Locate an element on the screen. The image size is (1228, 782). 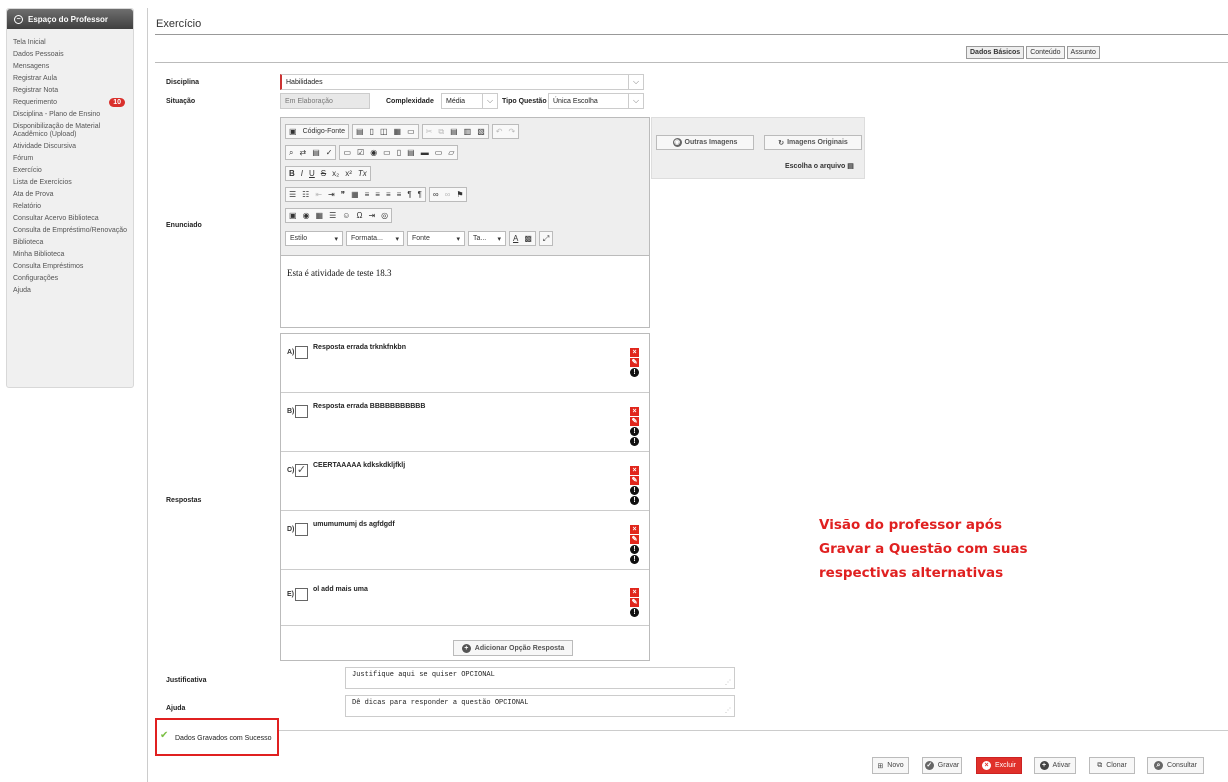
sidebar-item: Registrar Nota is located at coordinates (70, 91).